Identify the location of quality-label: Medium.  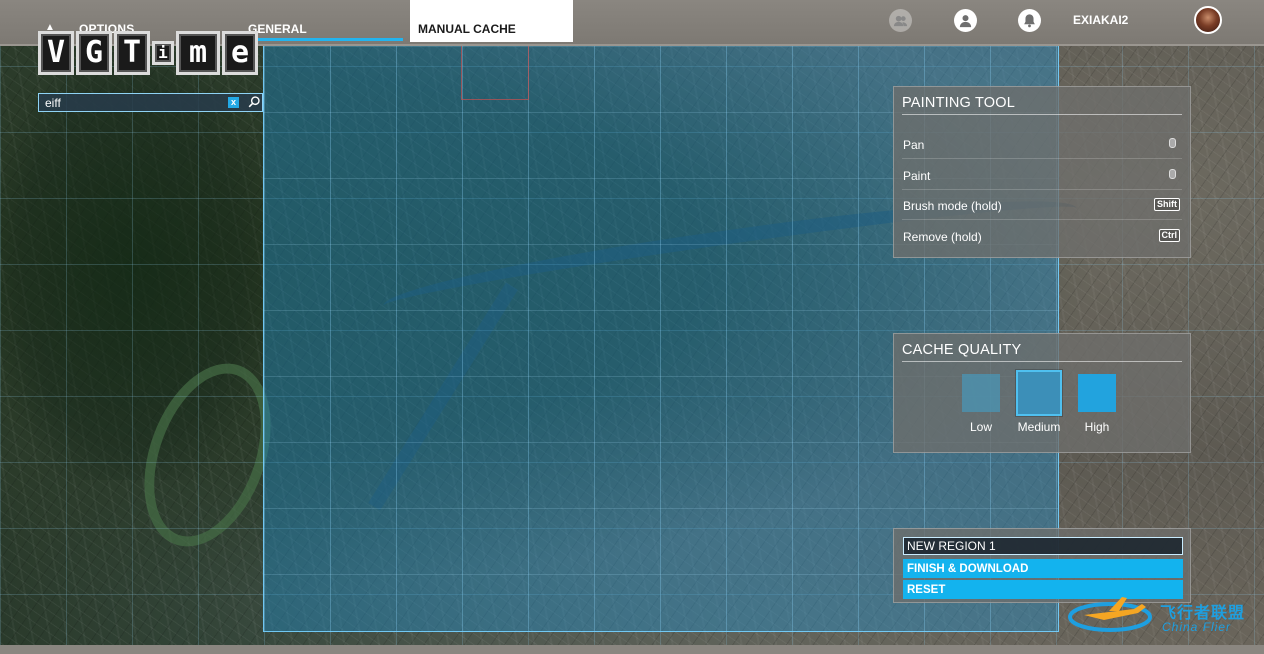
(1039, 427).